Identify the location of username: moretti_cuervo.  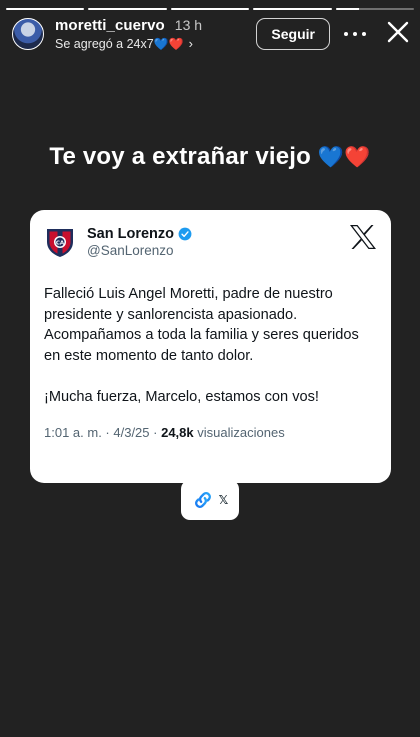
(110, 25).